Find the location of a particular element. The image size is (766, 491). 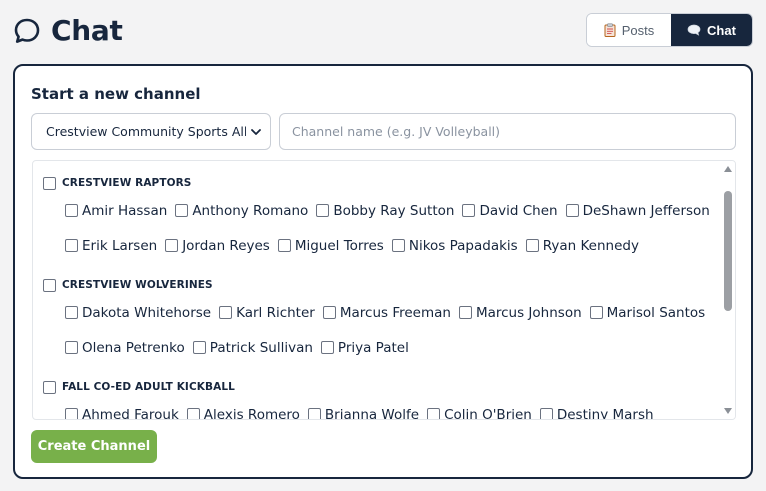

group-header: CRESTVIEW RAPTORS is located at coordinates (382, 183).